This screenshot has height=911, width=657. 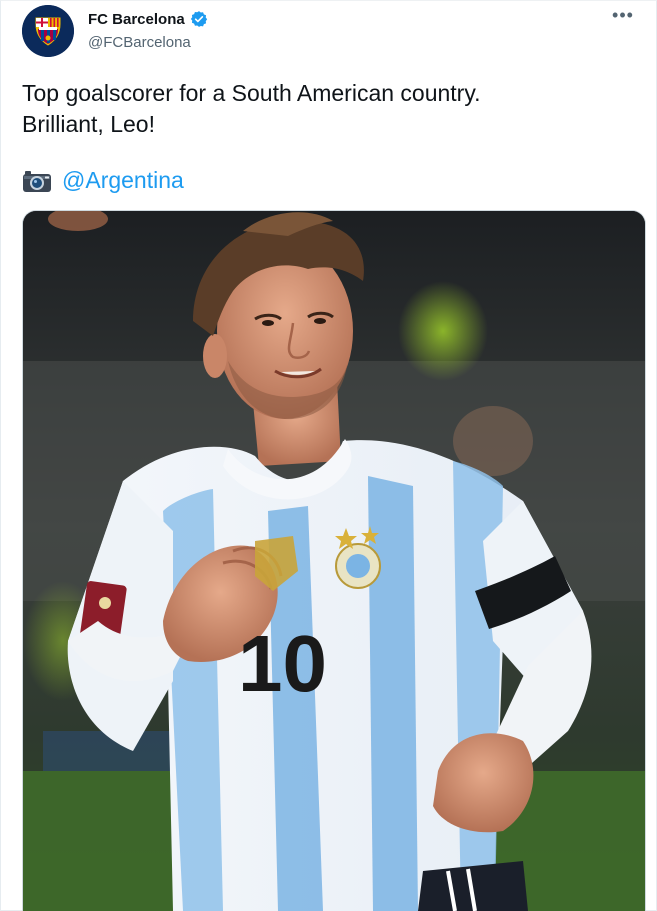 I want to click on verified-badge-icon, so click(x=198, y=19).